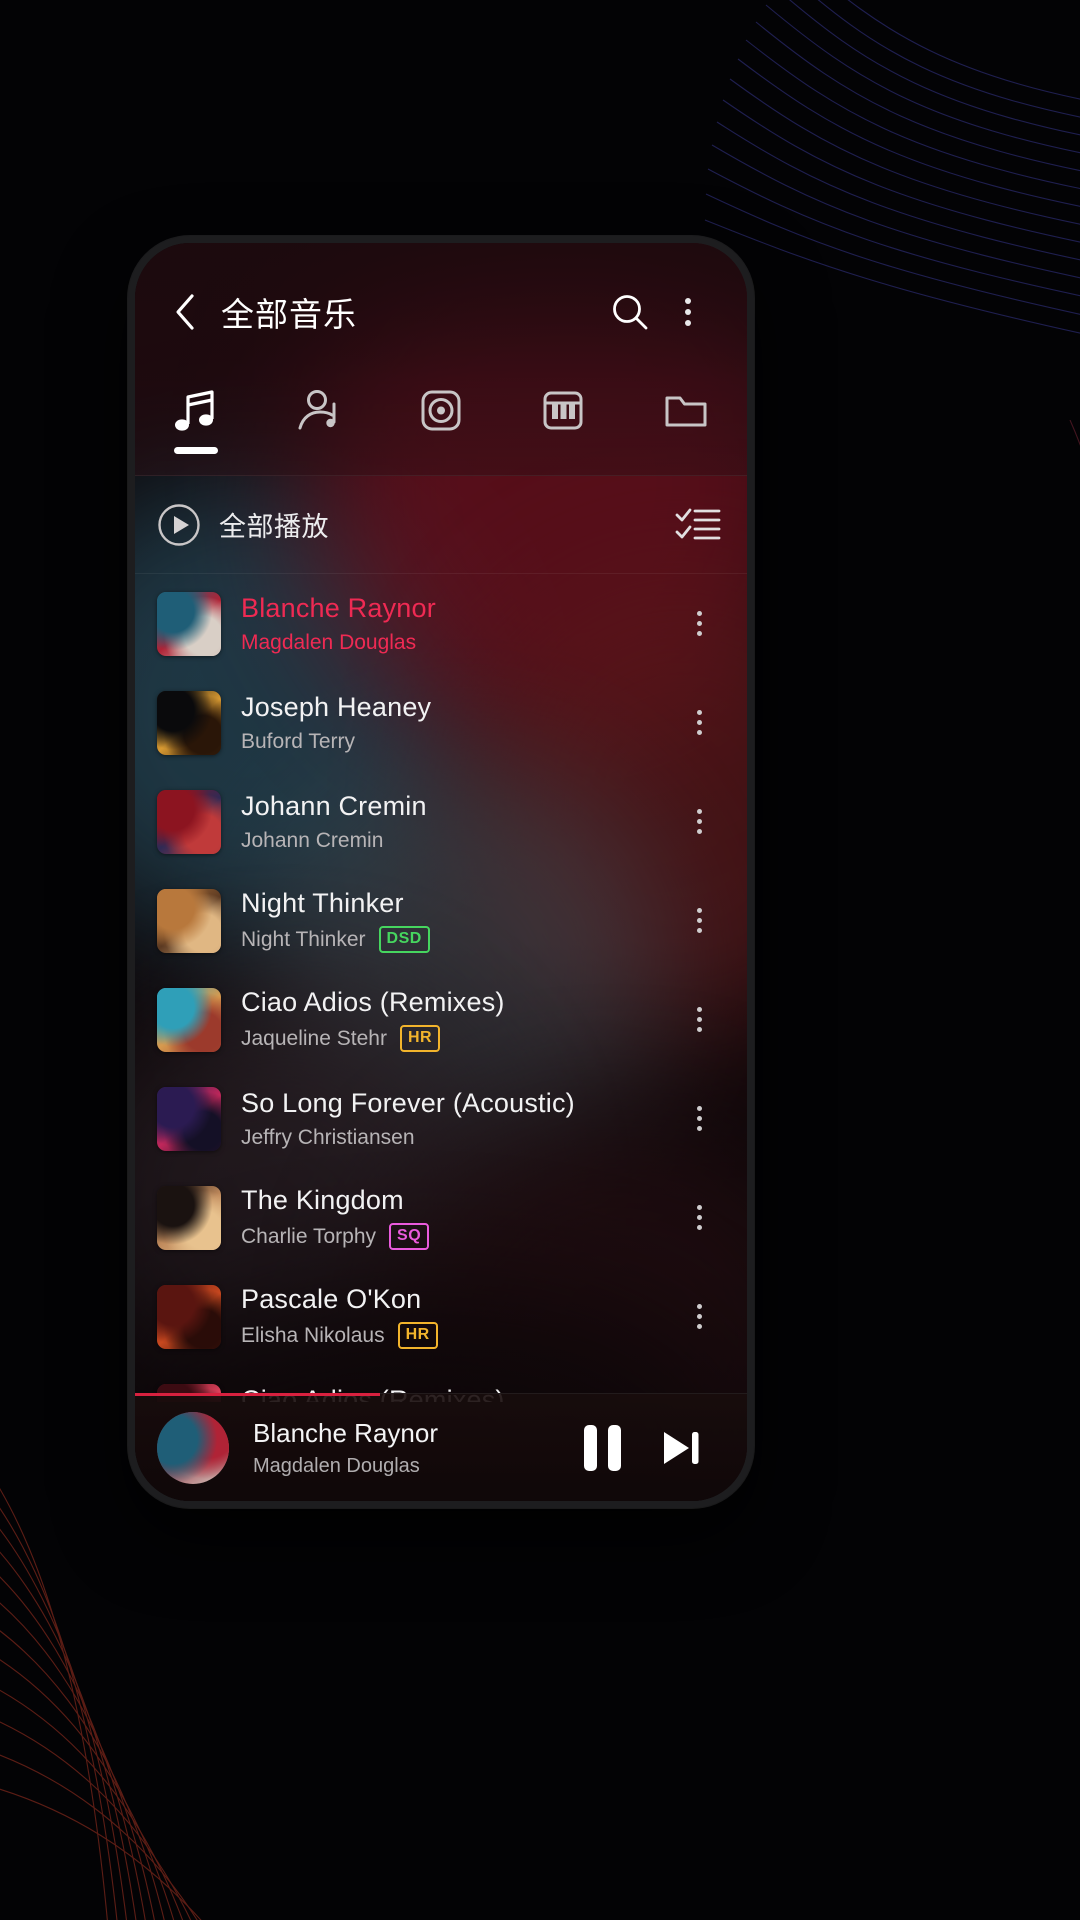 Image resolution: width=1080 pixels, height=1920 pixels. I want to click on song-subtitle: Elisha Nikolaus HR, so click(457, 1335).